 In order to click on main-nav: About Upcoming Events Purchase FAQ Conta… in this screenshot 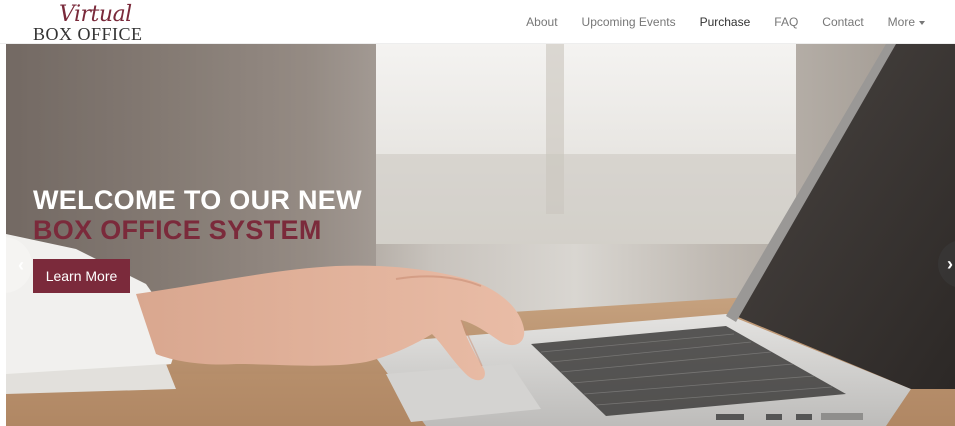, I will do `click(713, 22)`.